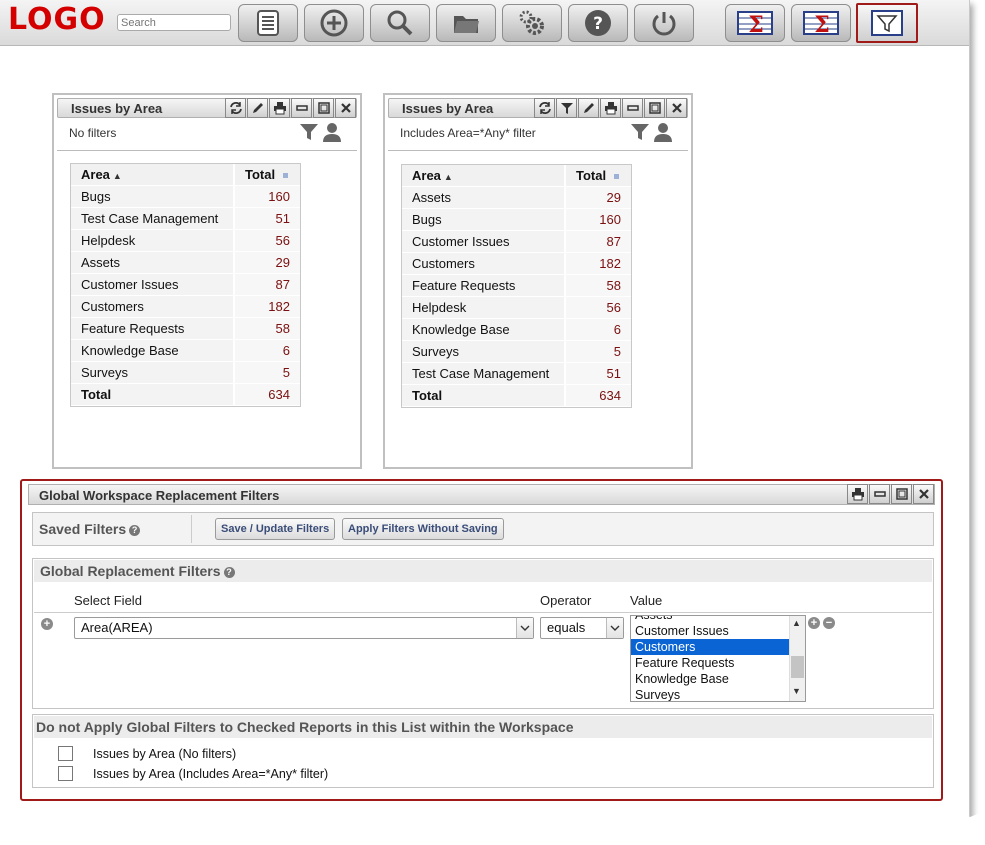 This screenshot has width=985, height=845. I want to click on value-option: Customers, so click(710, 647).